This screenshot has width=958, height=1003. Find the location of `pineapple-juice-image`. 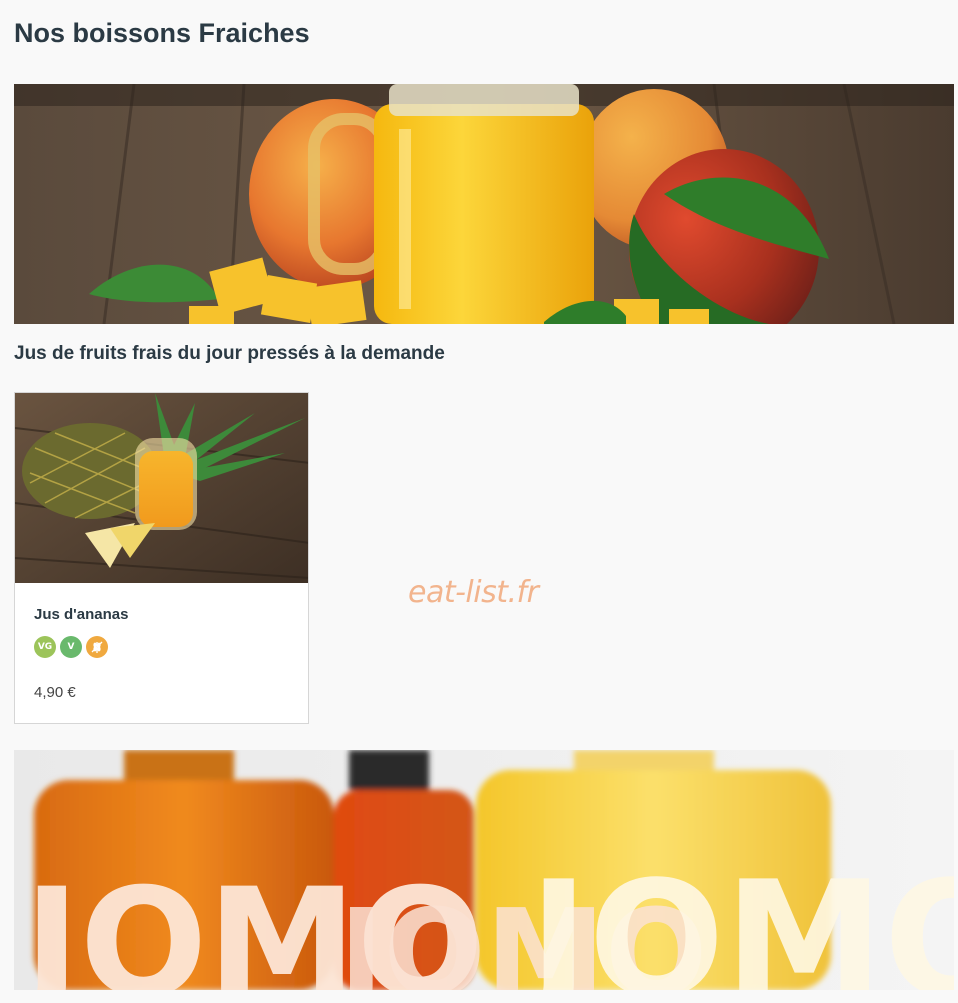

pineapple-juice-image is located at coordinates (161, 488).